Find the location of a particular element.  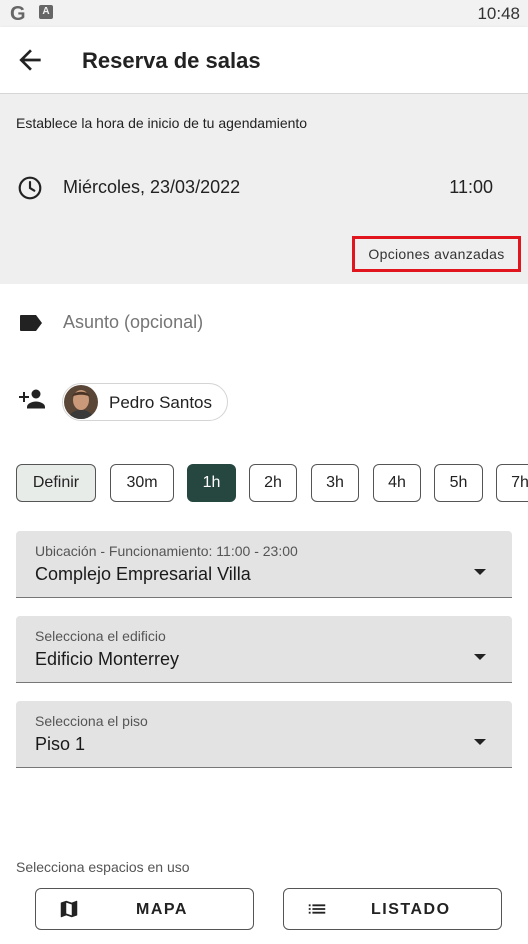

time-picker: 11:00 is located at coordinates (471, 187).